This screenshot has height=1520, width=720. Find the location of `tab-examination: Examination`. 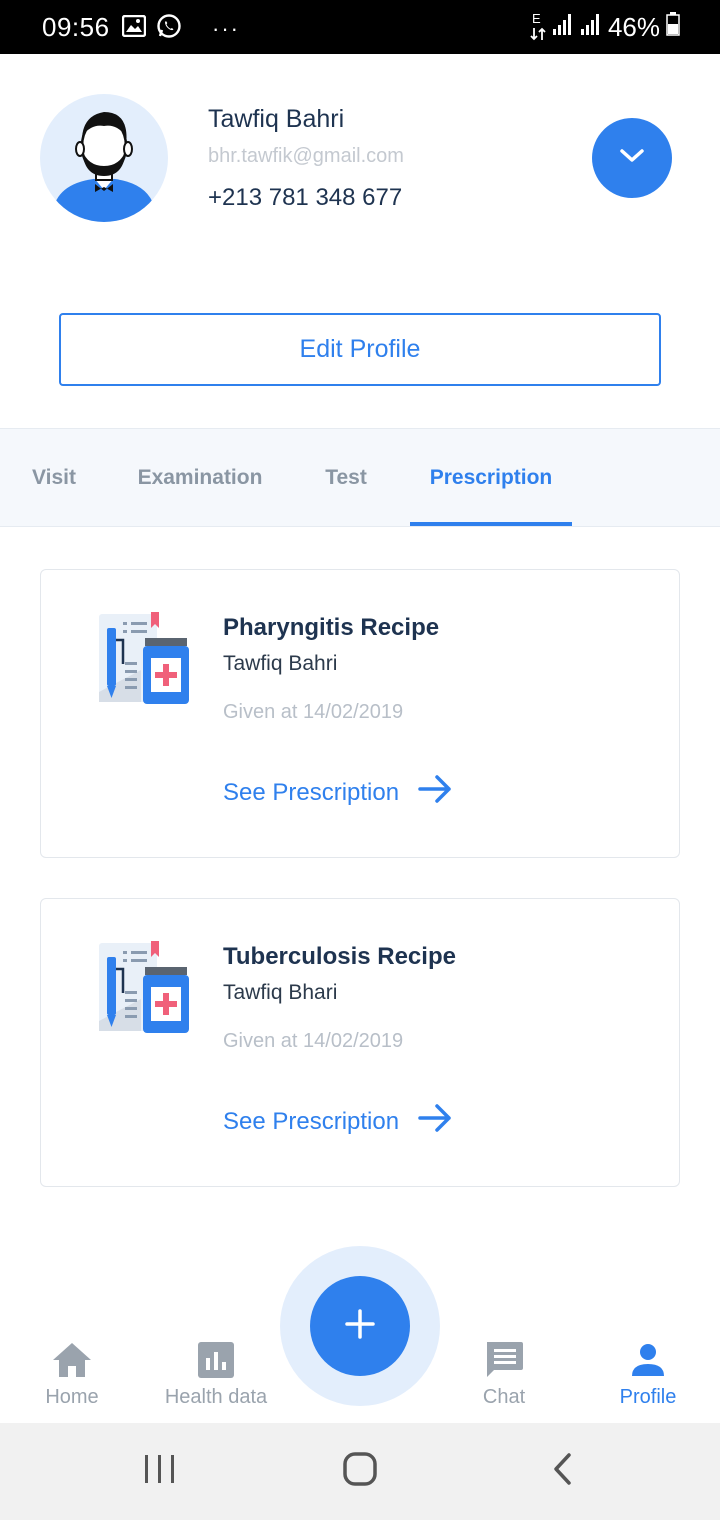

tab-examination: Examination is located at coordinates (200, 478).